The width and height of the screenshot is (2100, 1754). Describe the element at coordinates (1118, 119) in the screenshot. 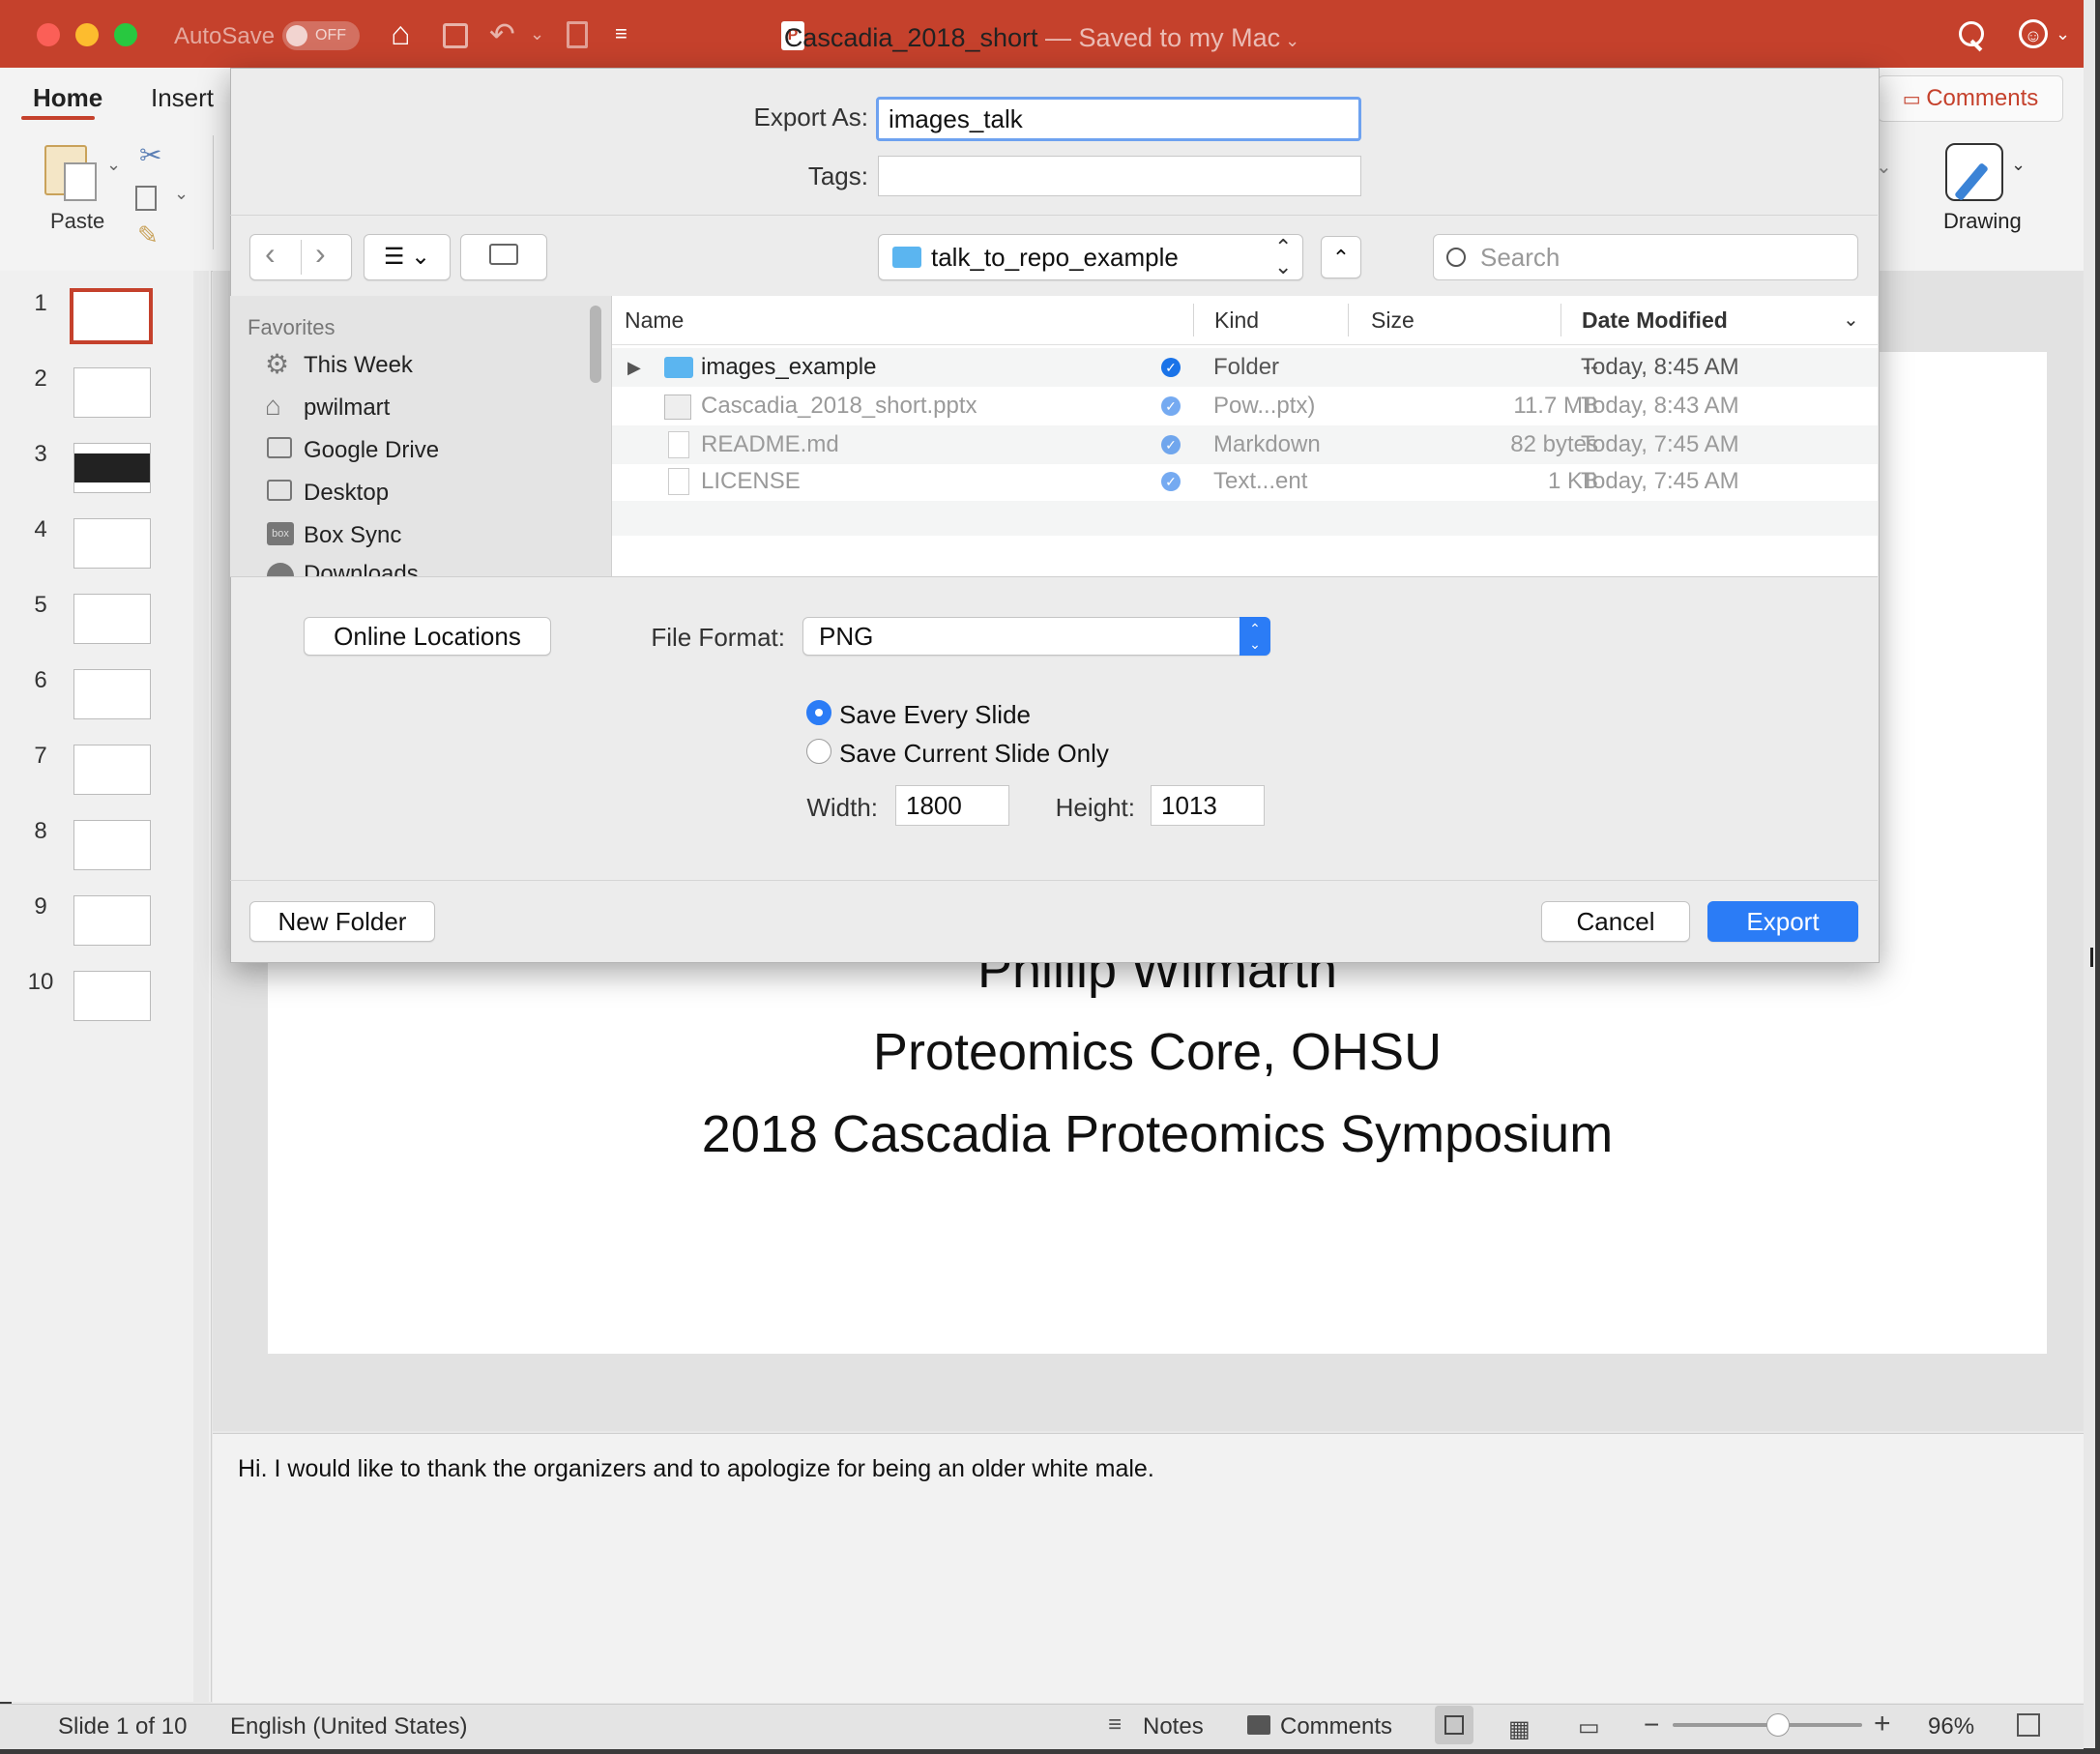

I see `export-as-input` at that location.